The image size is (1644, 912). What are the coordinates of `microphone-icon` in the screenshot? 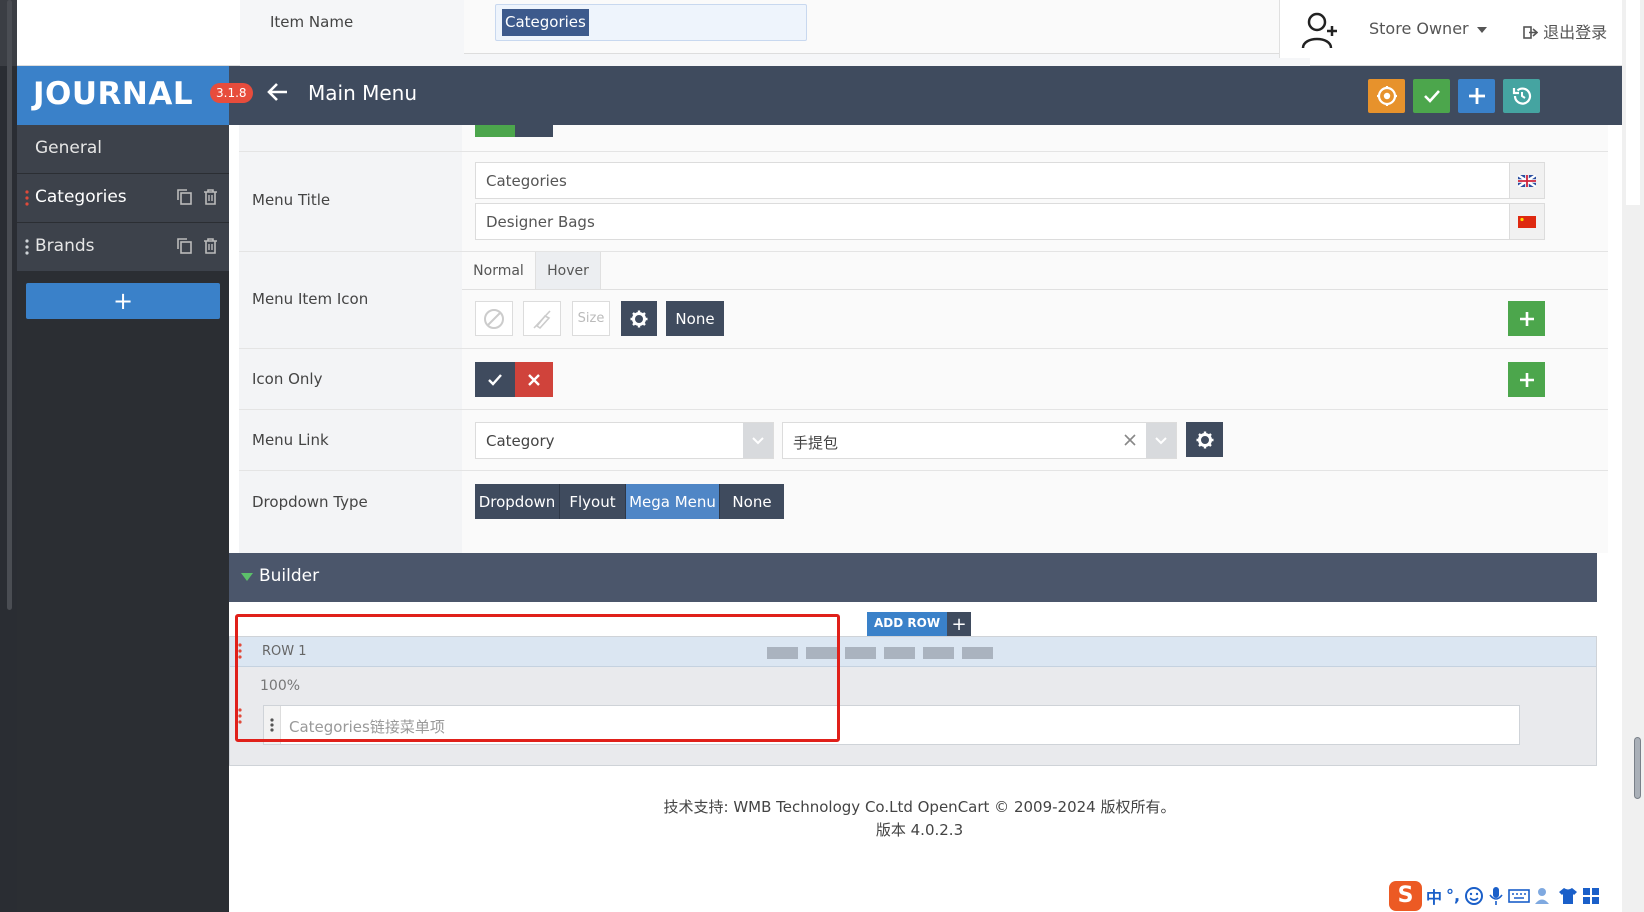 It's located at (1496, 896).